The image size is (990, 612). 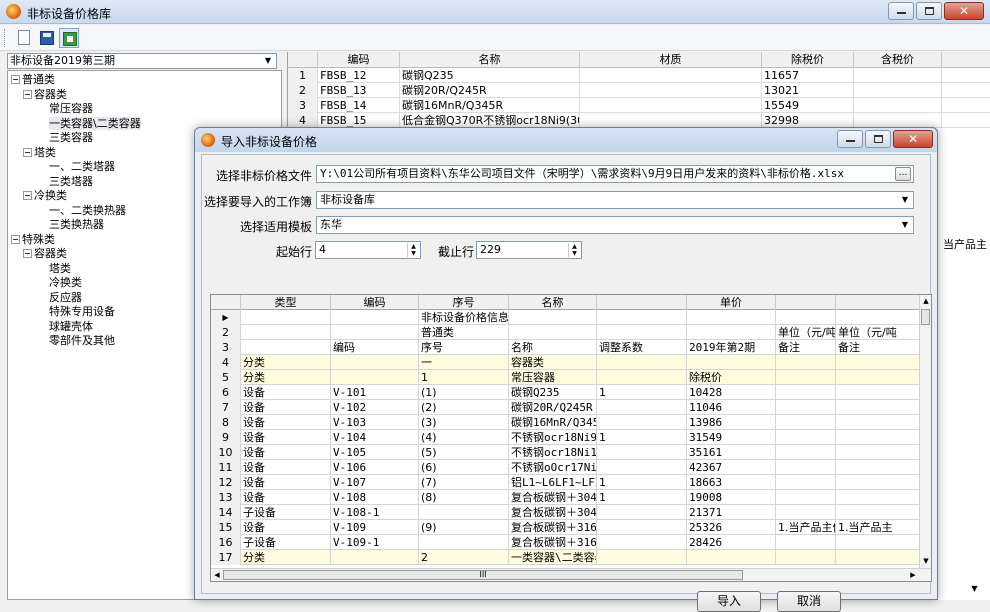 I want to click on table-row: 9设备V-104(4)不锈钢ocr18Ni9(3131549, so click(x=567, y=437).